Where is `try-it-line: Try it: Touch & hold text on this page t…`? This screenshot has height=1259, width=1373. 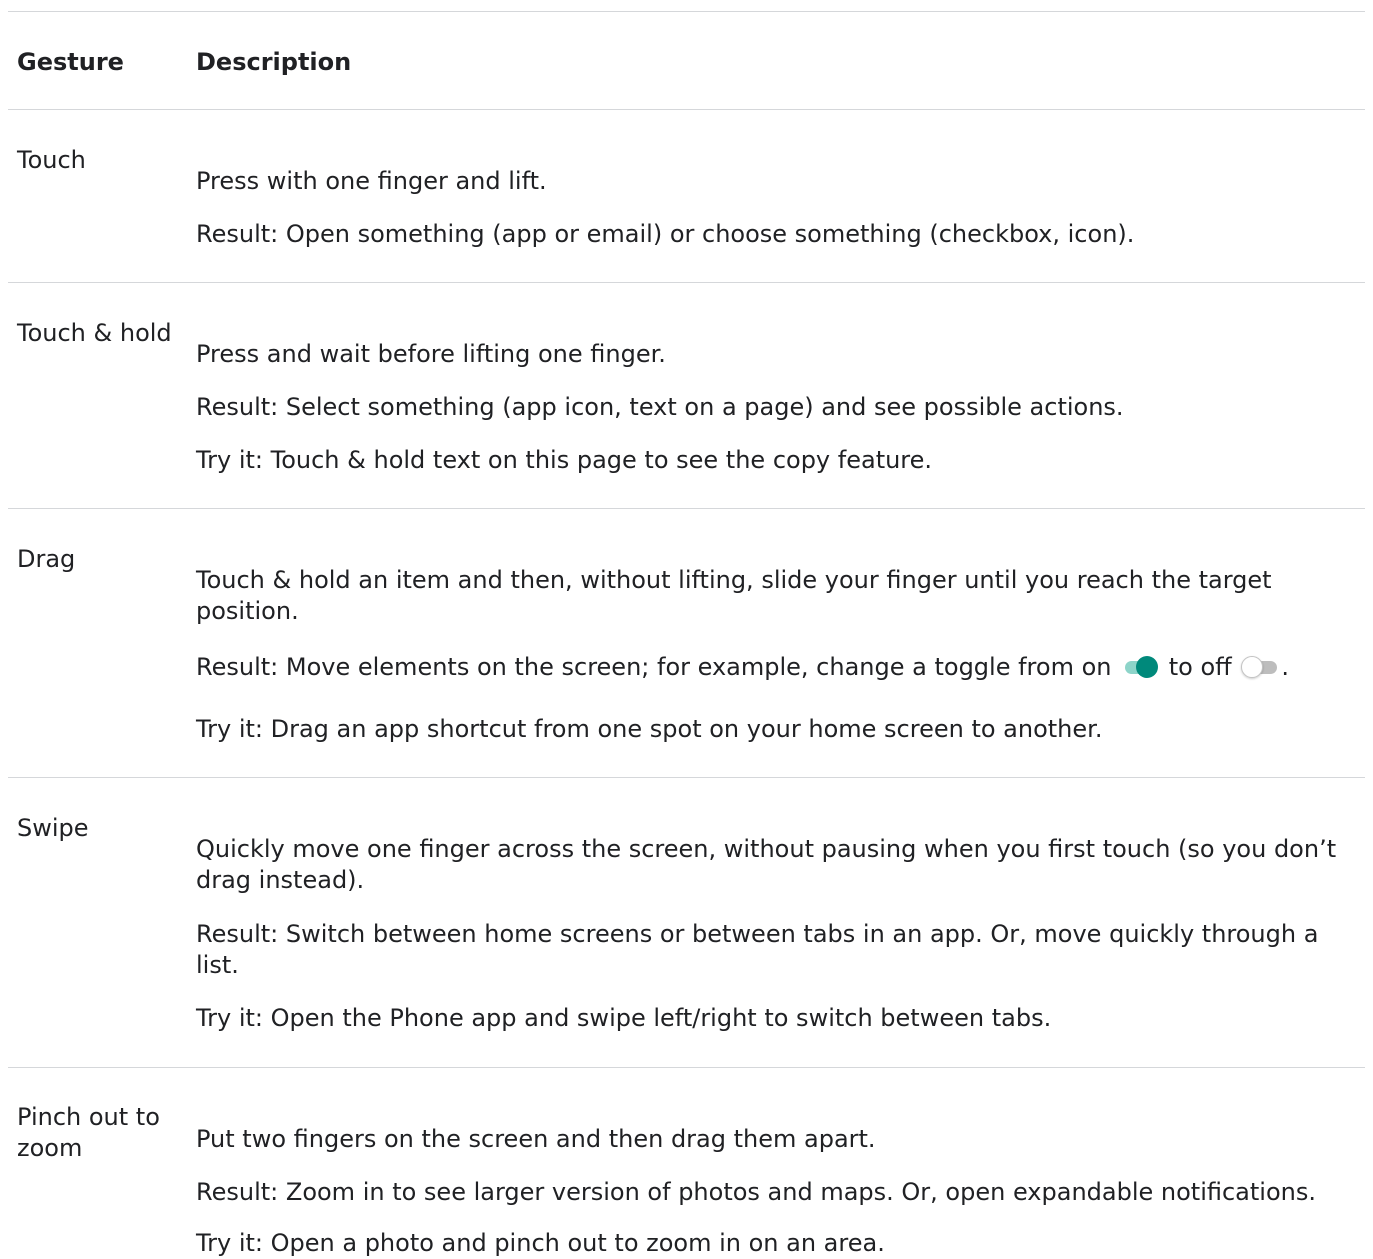 try-it-line: Try it: Touch & hold text on this page t… is located at coordinates (564, 460).